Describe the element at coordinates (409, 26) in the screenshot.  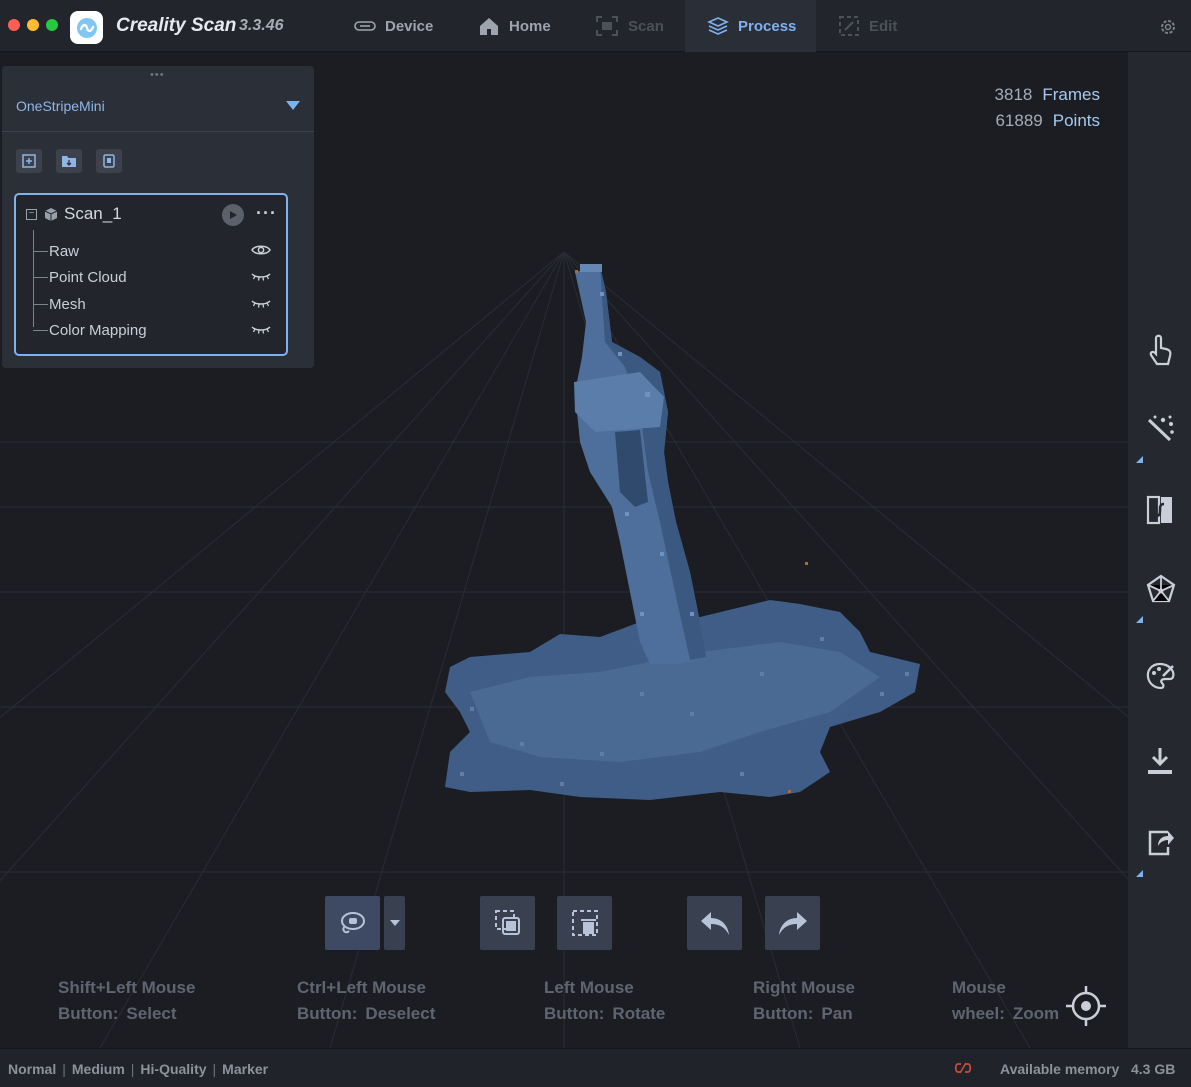
I see `tab-device-label: Device` at that location.